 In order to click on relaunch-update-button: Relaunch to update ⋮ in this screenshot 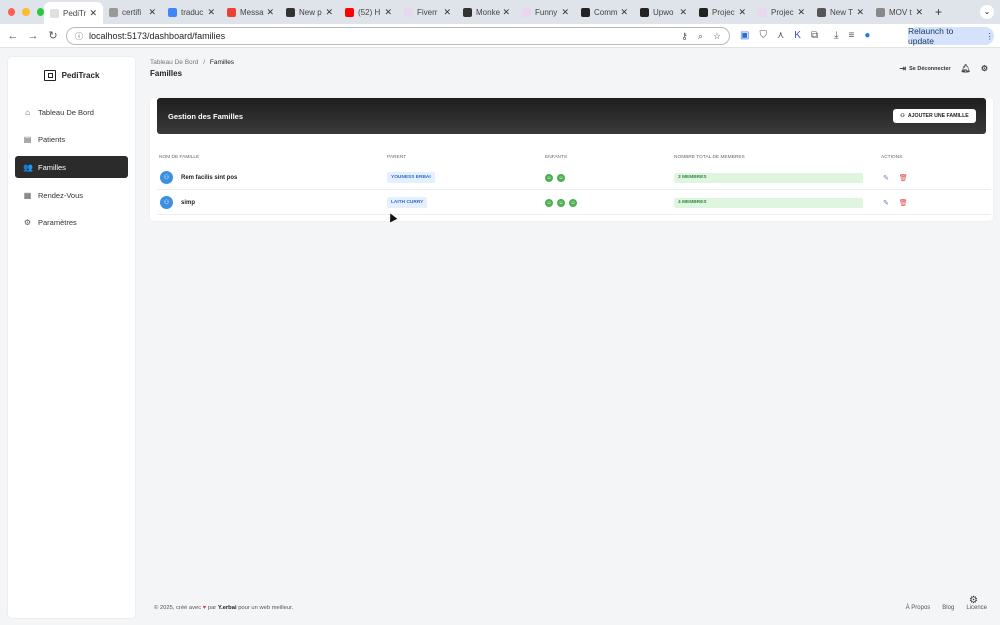, I will do `click(951, 36)`.